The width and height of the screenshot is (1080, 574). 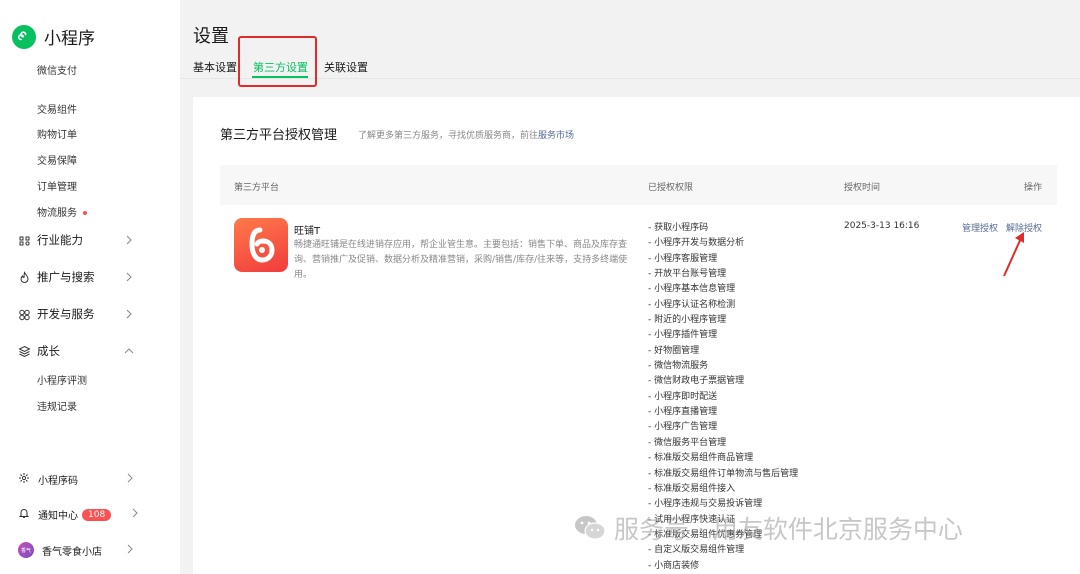 What do you see at coordinates (58, 516) in the screenshot?
I see `sidebar-item-label: 通知中心` at bounding box center [58, 516].